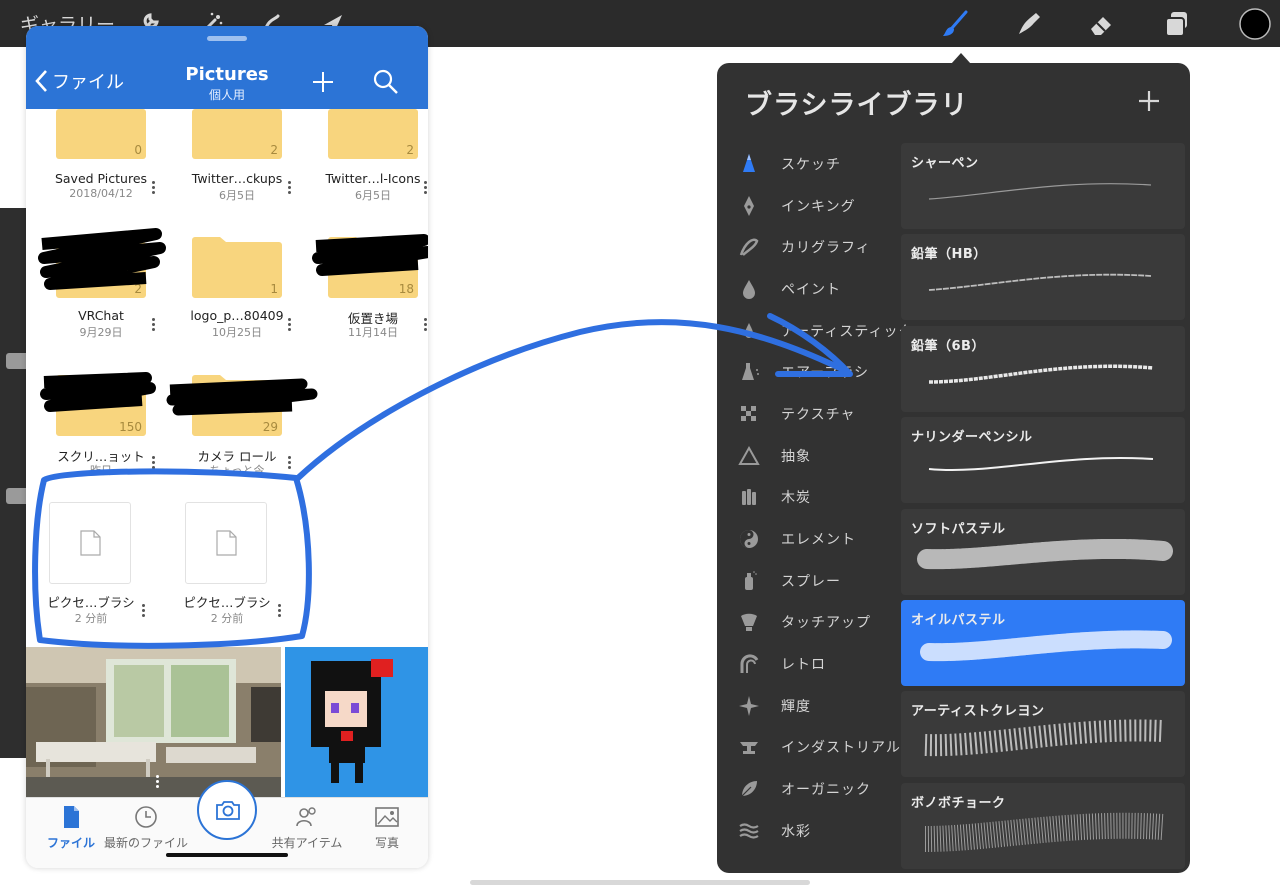 This screenshot has height=894, width=1280. I want to click on brush-item-pencil-6b: 鉛筆（6B）, so click(1043, 368).